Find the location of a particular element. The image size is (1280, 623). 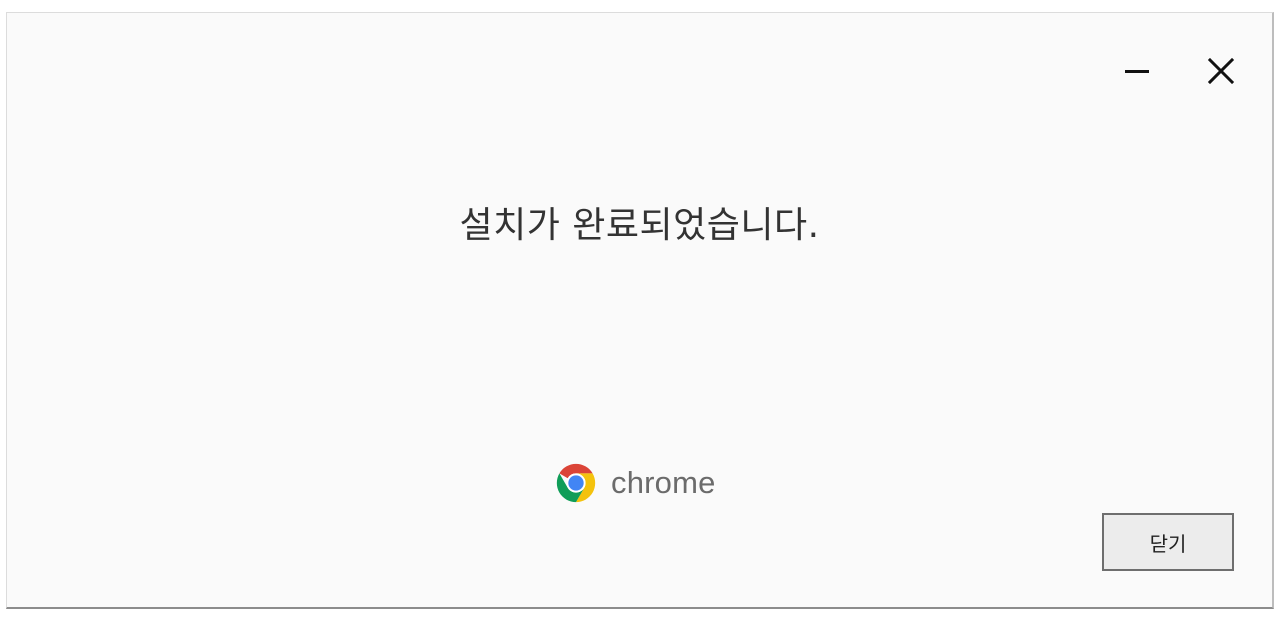

chrome-wordmark: chrome is located at coordinates (663, 482).